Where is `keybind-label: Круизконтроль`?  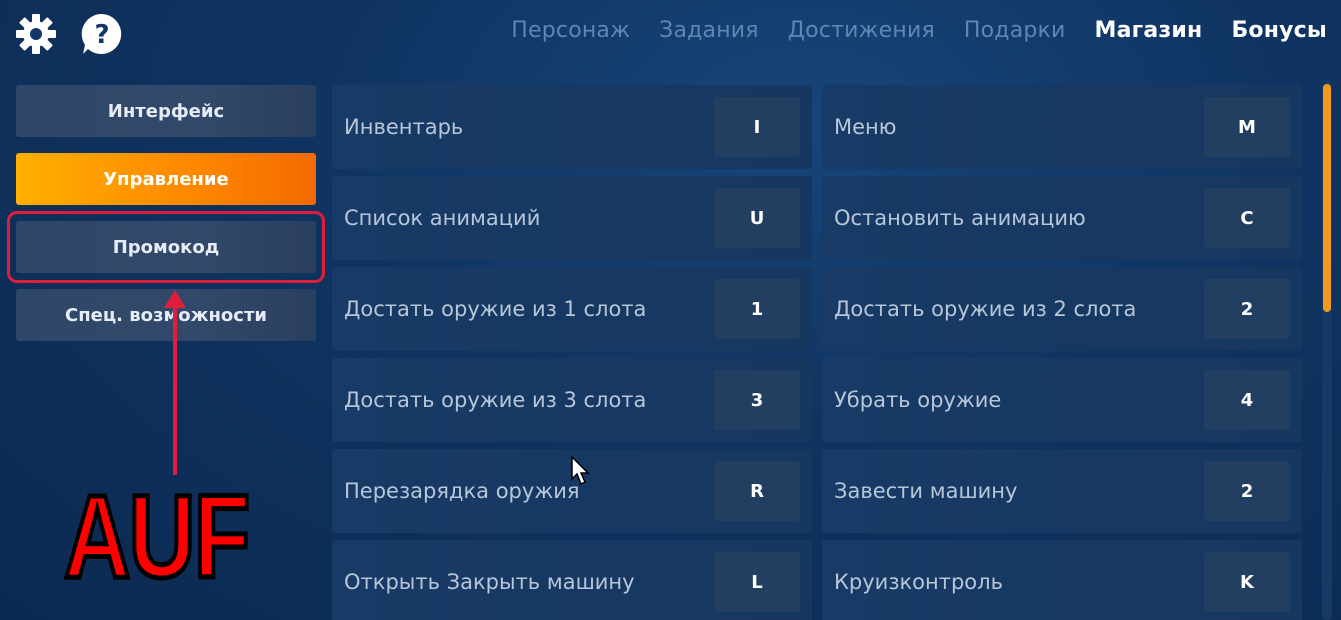
keybind-label: Круизконтроль is located at coordinates (918, 582).